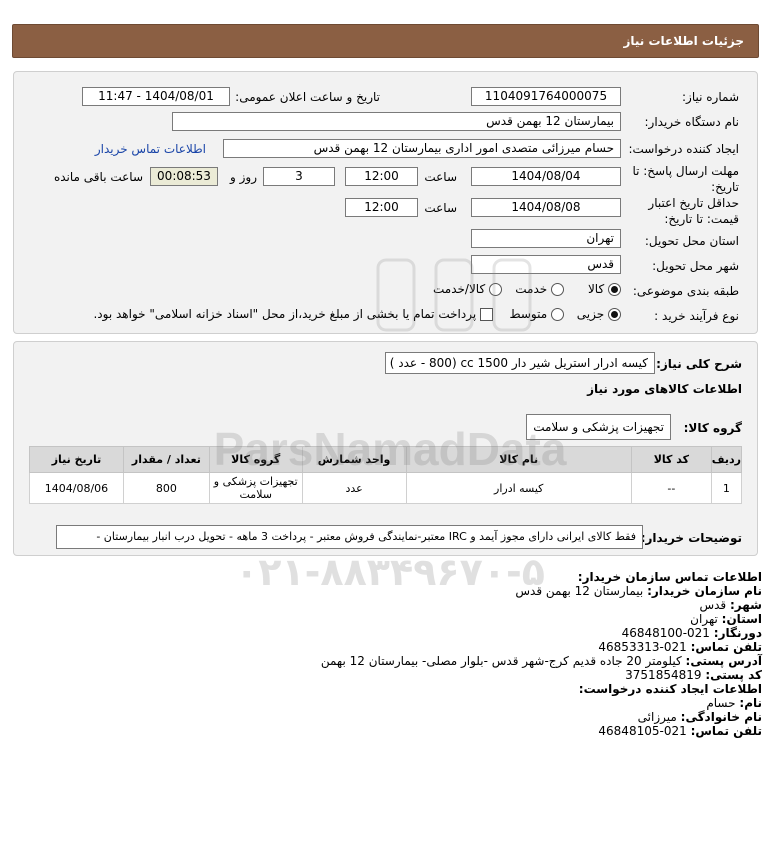  What do you see at coordinates (299, 176) in the screenshot?
I see `days-remaining-field: 3` at bounding box center [299, 176].